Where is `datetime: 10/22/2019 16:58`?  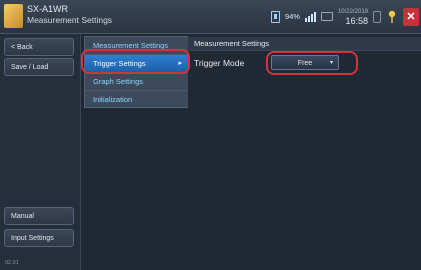 datetime: 10/22/2019 16:58 is located at coordinates (353, 17).